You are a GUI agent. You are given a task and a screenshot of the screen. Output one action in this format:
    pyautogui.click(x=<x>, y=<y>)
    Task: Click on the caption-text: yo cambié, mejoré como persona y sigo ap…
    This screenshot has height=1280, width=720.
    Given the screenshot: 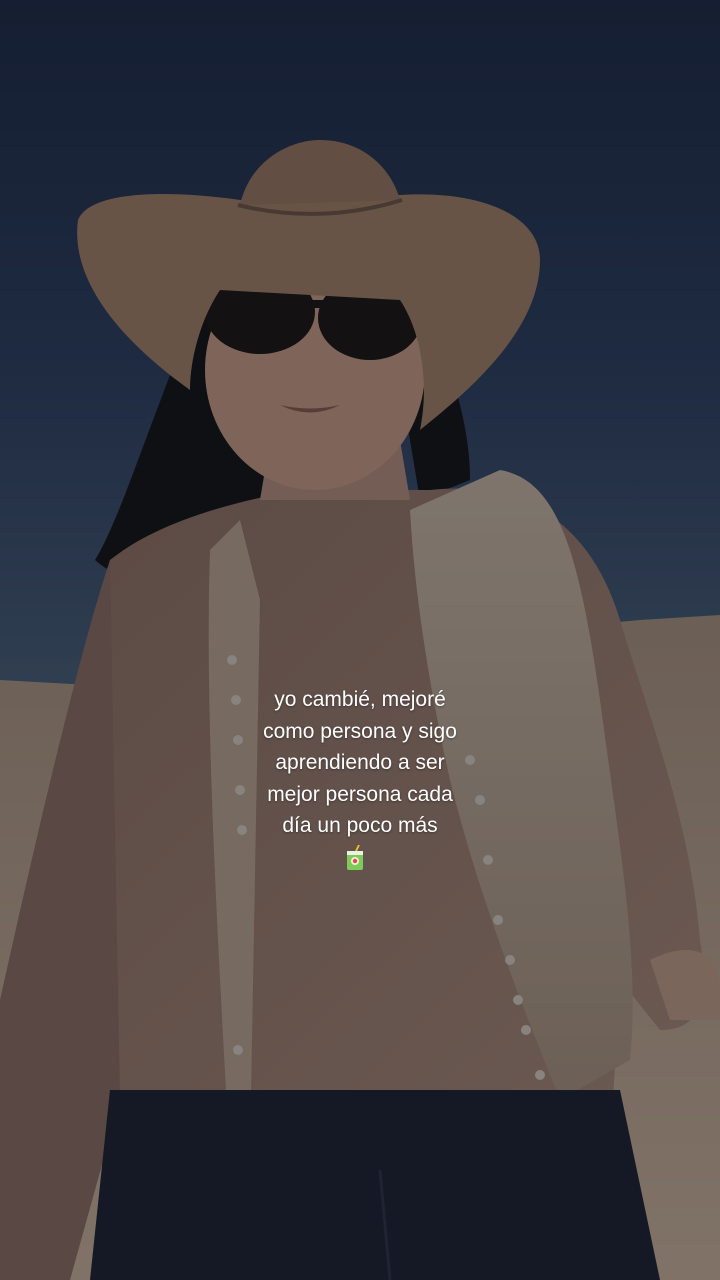 What is the action you would take?
    pyautogui.click(x=360, y=763)
    